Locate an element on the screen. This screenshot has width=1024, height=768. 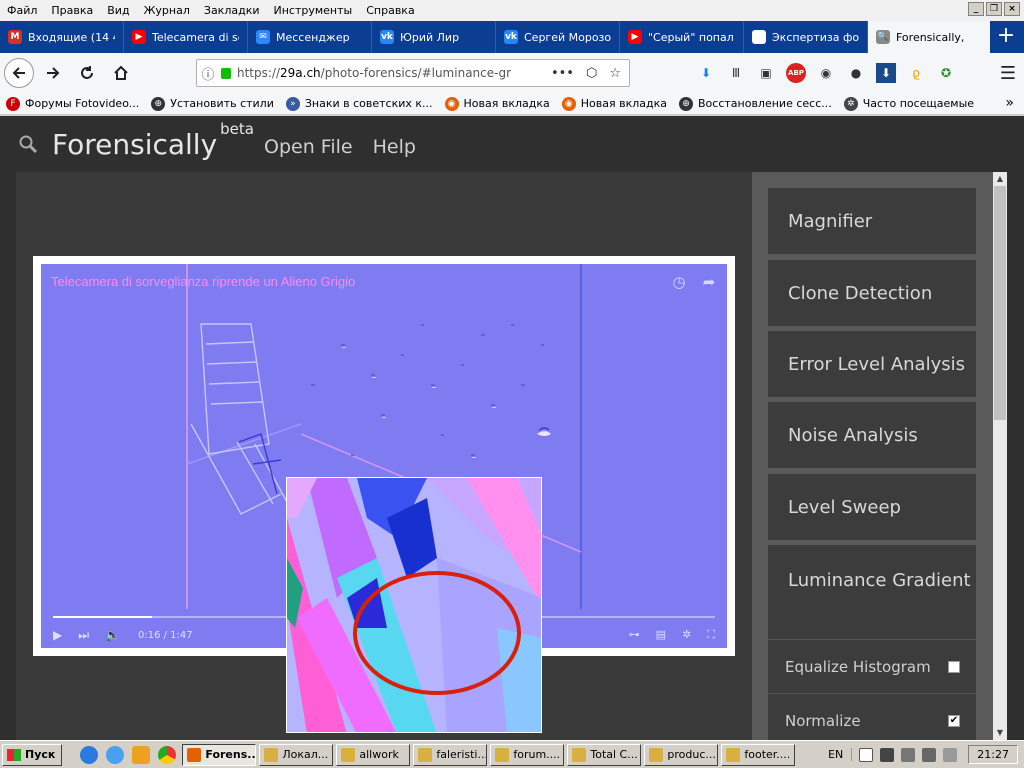
subtitles-icon: ▤ is located at coordinates (661, 635).